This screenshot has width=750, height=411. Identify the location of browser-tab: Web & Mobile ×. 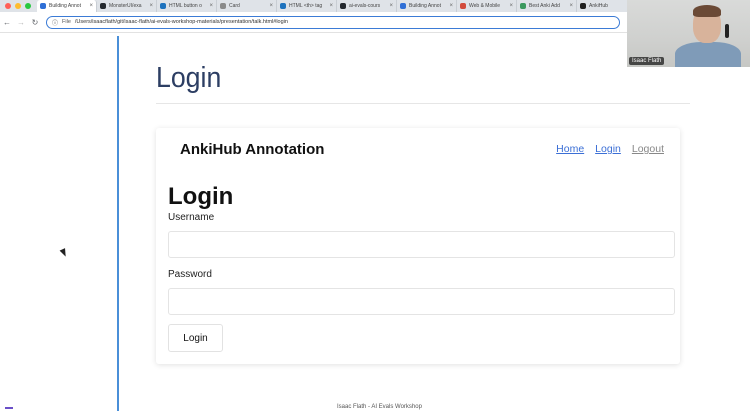
(487, 6).